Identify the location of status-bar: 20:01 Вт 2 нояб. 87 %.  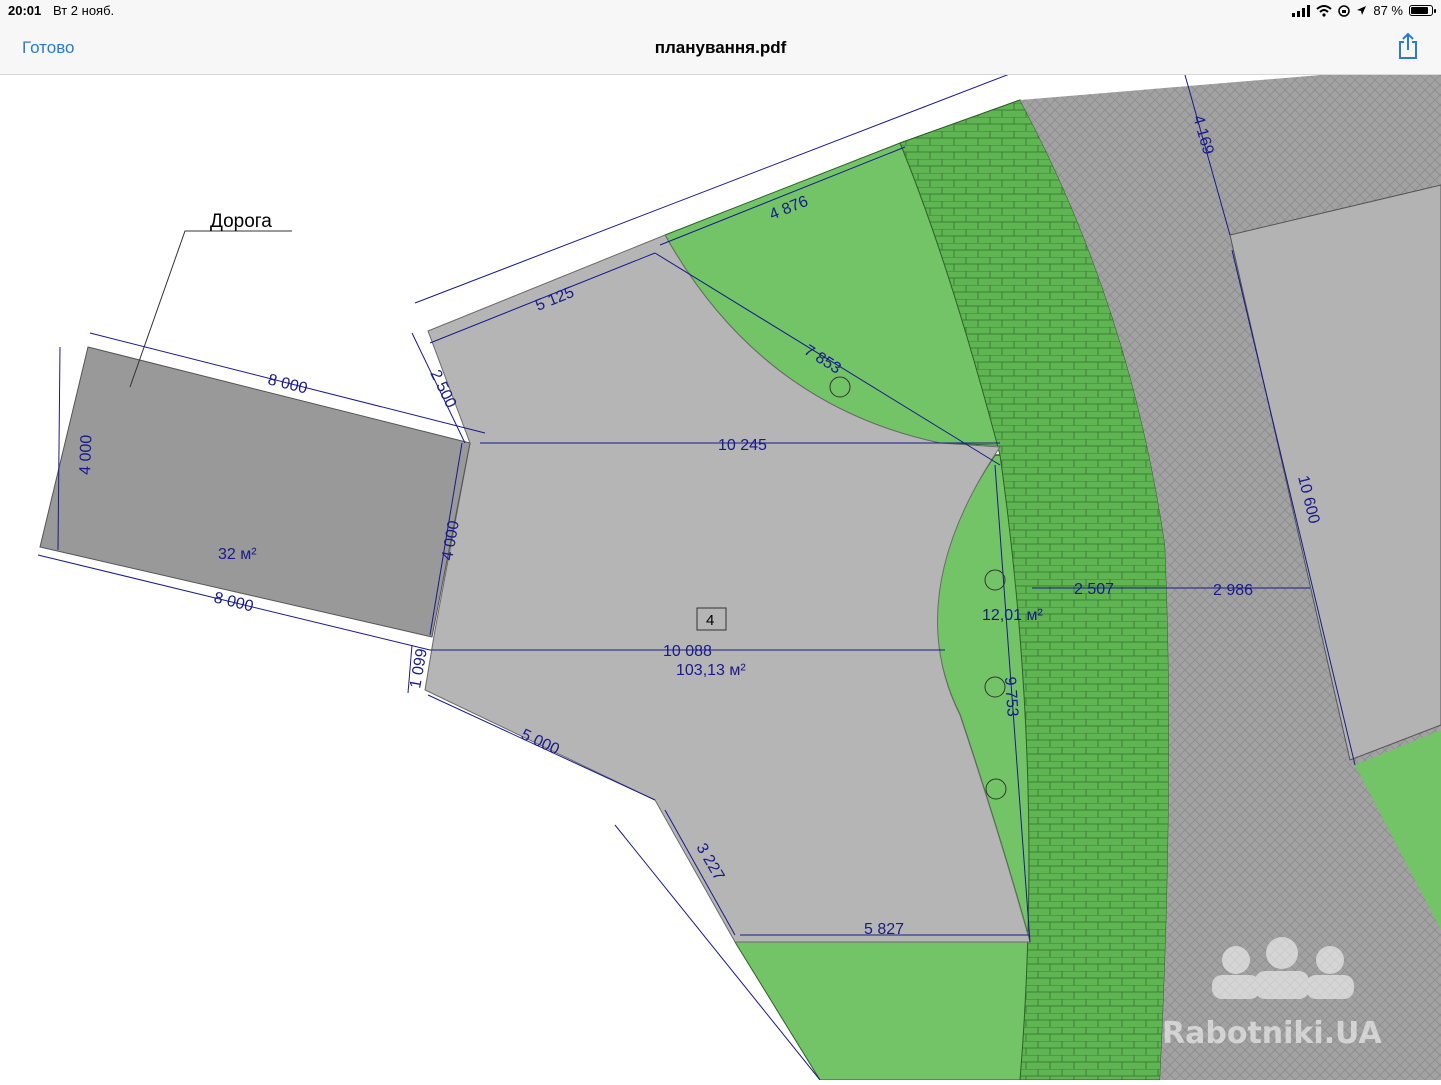
(720, 11).